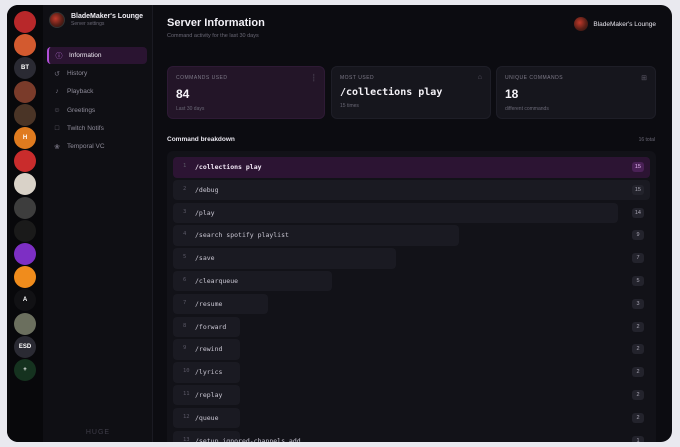 The width and height of the screenshot is (680, 447). What do you see at coordinates (242, 235) in the screenshot?
I see `row-command: /search spotify playlist` at bounding box center [242, 235].